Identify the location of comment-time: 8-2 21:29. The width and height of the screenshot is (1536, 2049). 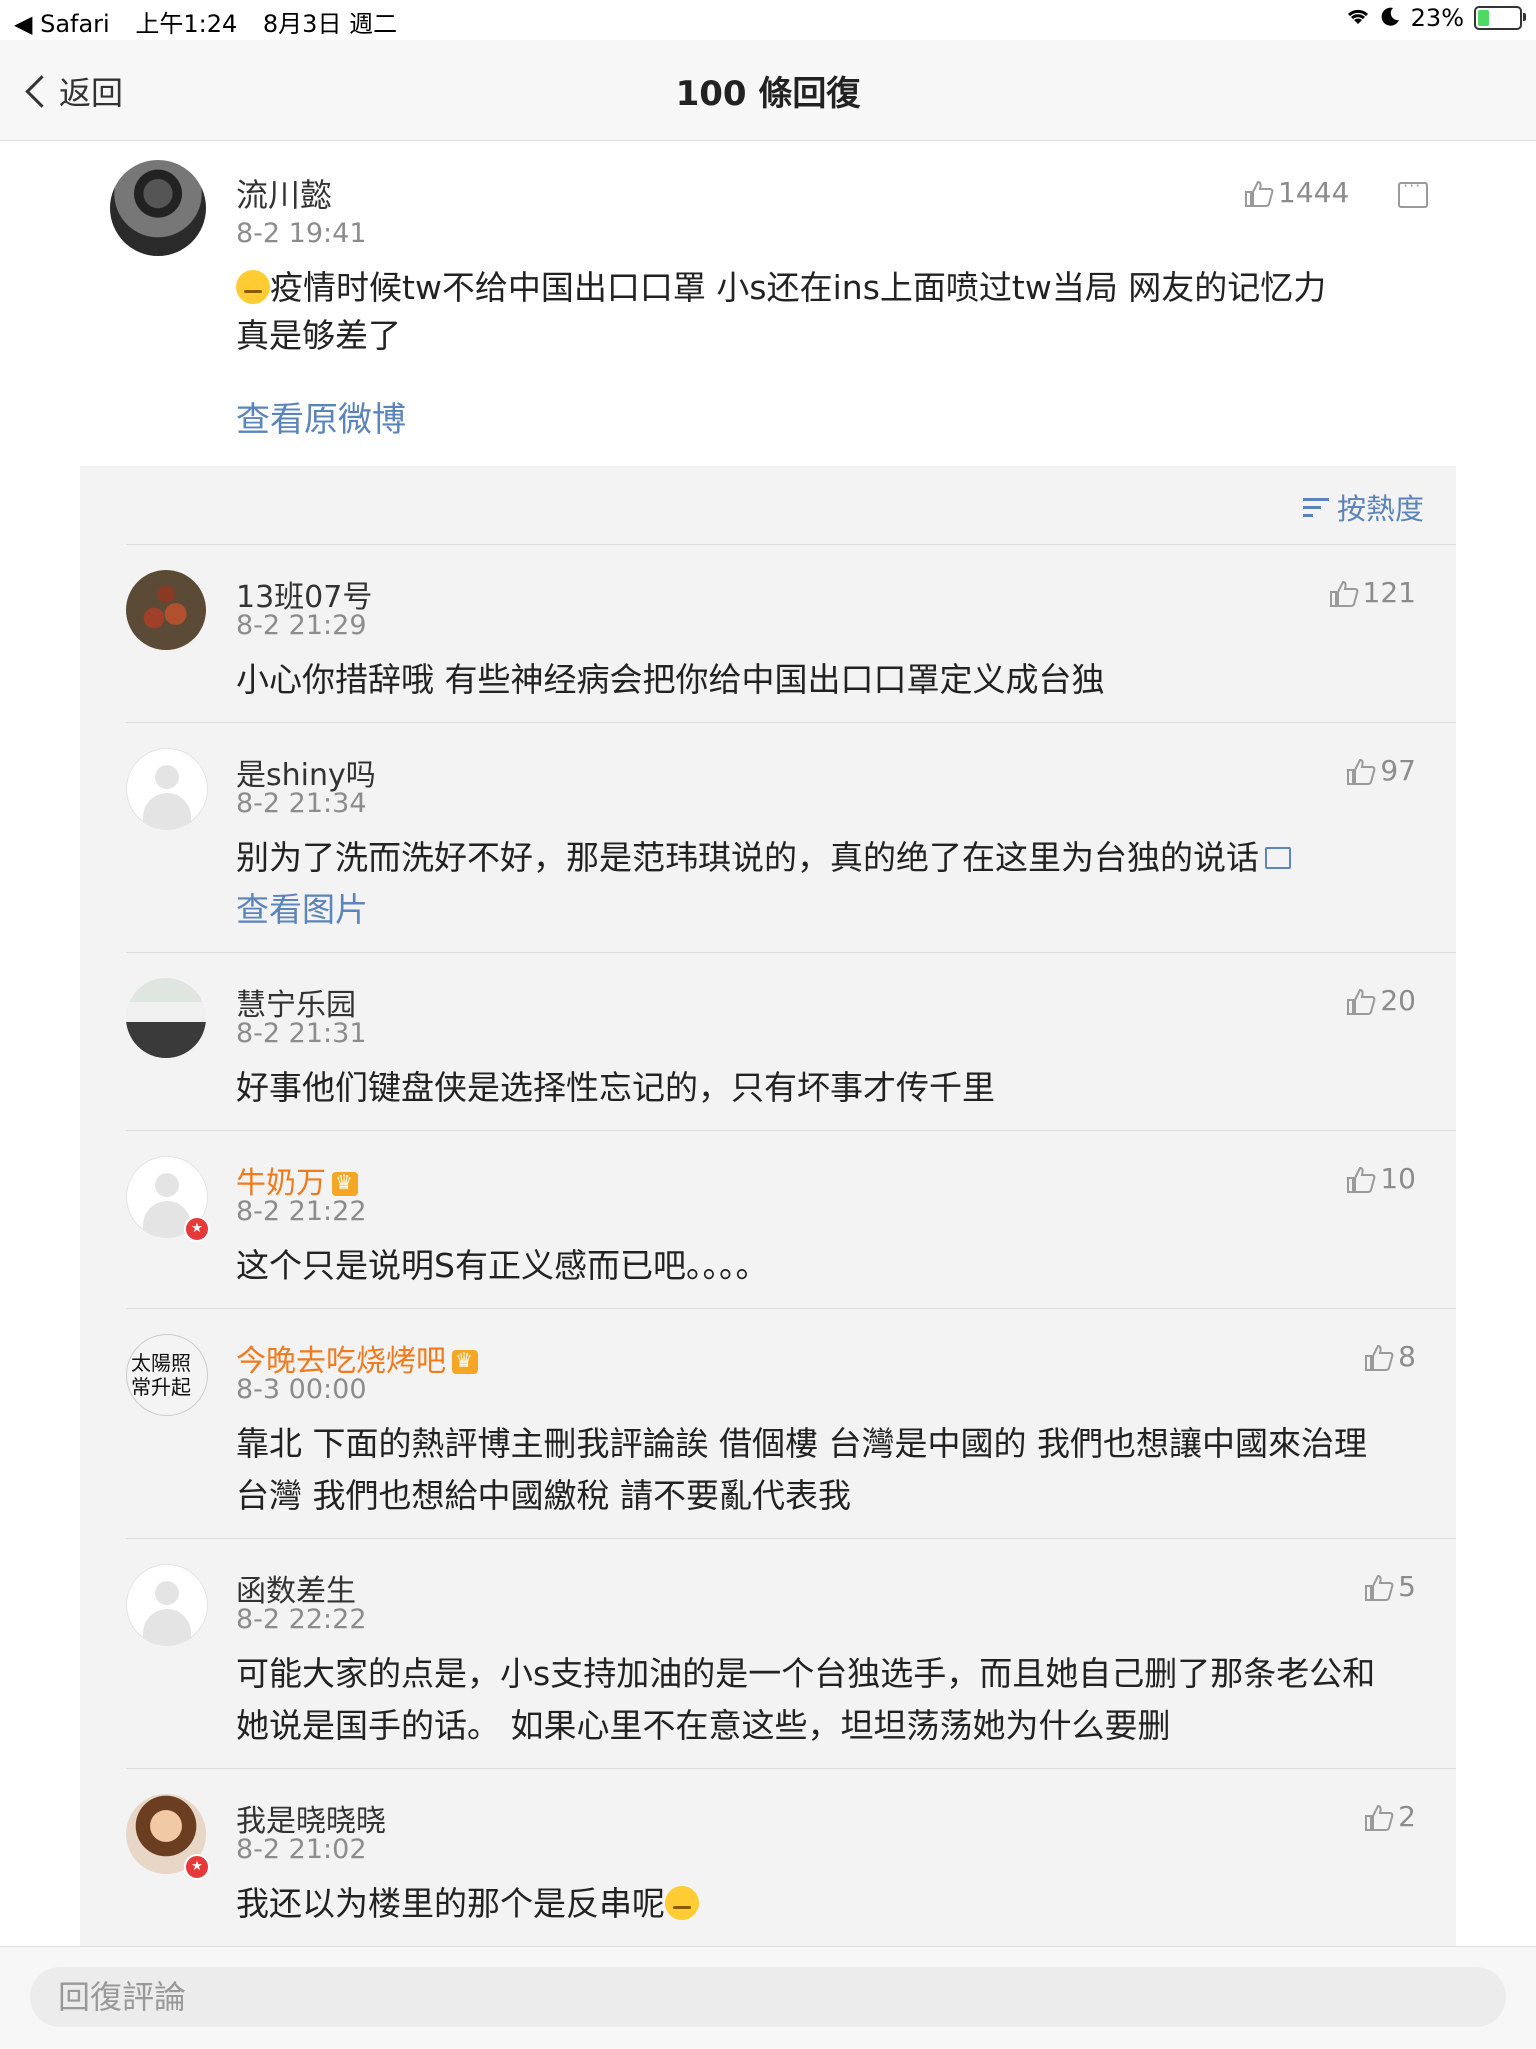
(301, 625).